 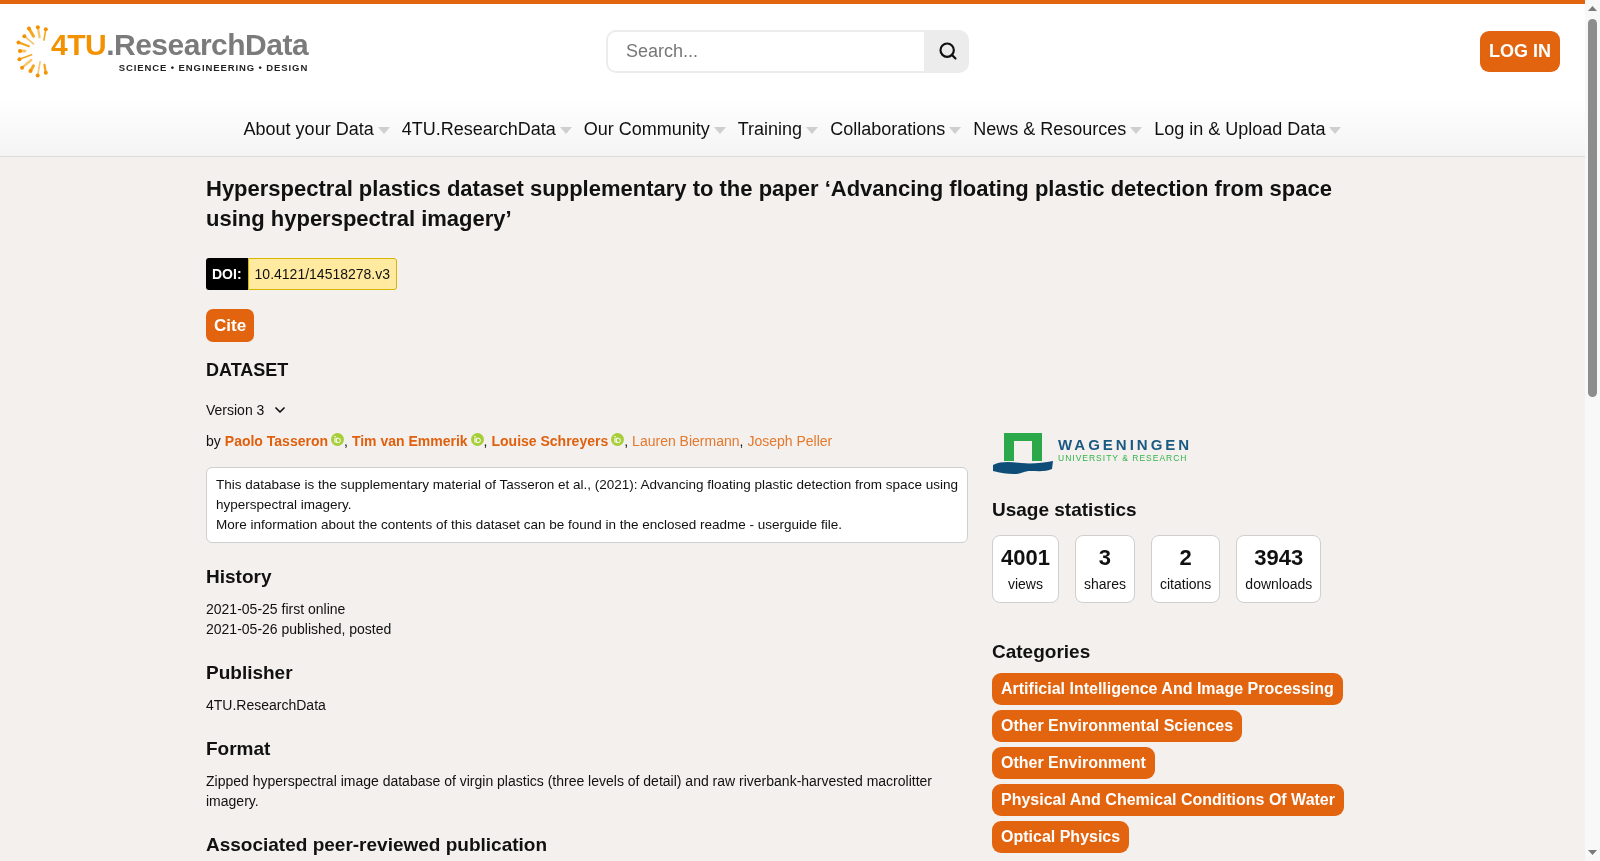 I want to click on author-link: Lauren Biermann, so click(x=686, y=441).